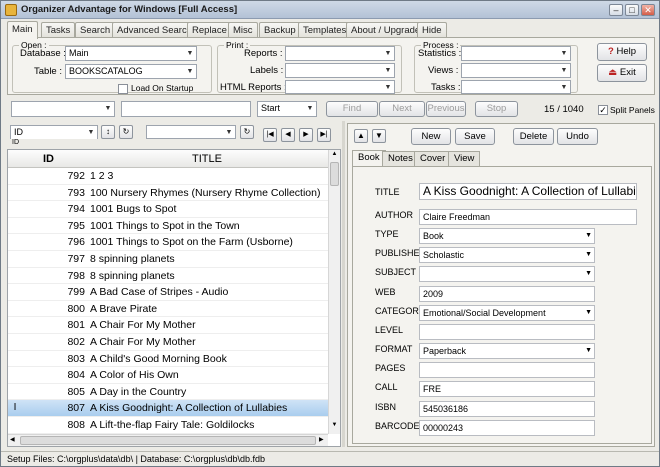 Image resolution: width=660 pixels, height=467 pixels. Describe the element at coordinates (386, 30) in the screenshot. I see `tab-about-upgrade: About / Upgrade` at that location.